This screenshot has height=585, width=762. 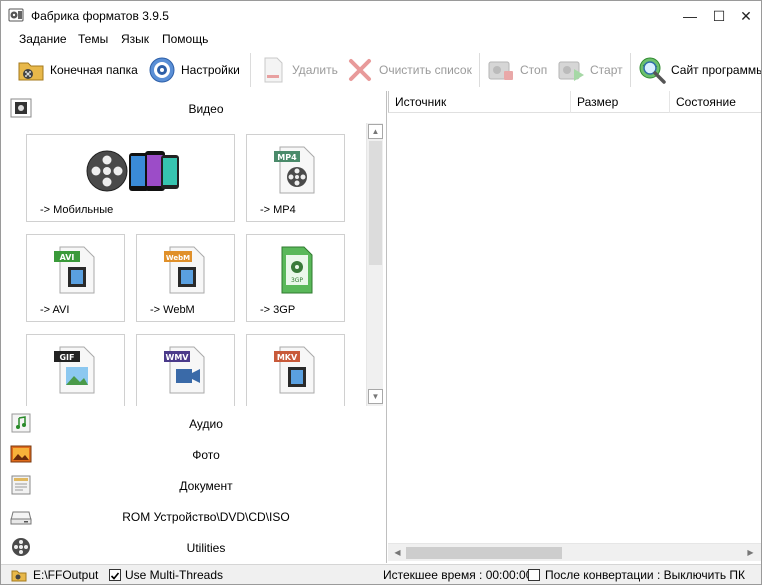 I want to click on wmv-badge-text: WMV, so click(x=178, y=357).